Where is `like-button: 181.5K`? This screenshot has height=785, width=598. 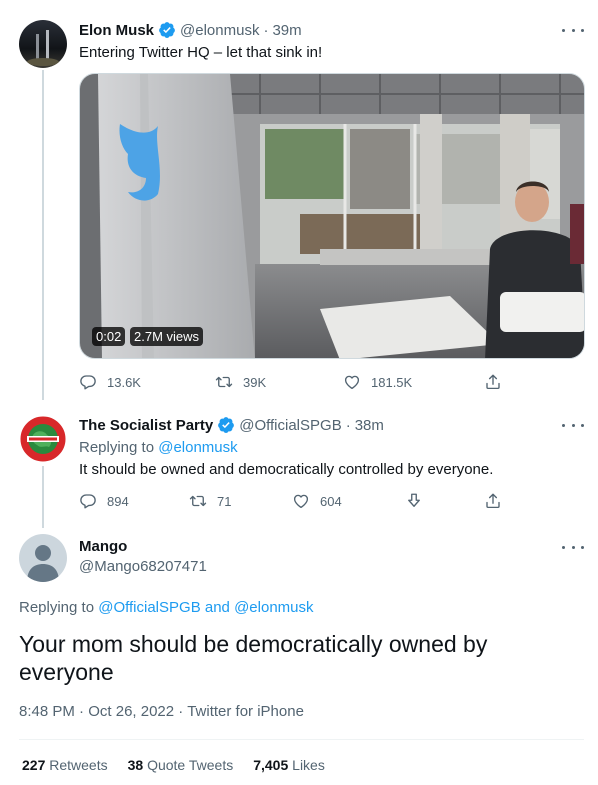 like-button: 181.5K is located at coordinates (377, 382).